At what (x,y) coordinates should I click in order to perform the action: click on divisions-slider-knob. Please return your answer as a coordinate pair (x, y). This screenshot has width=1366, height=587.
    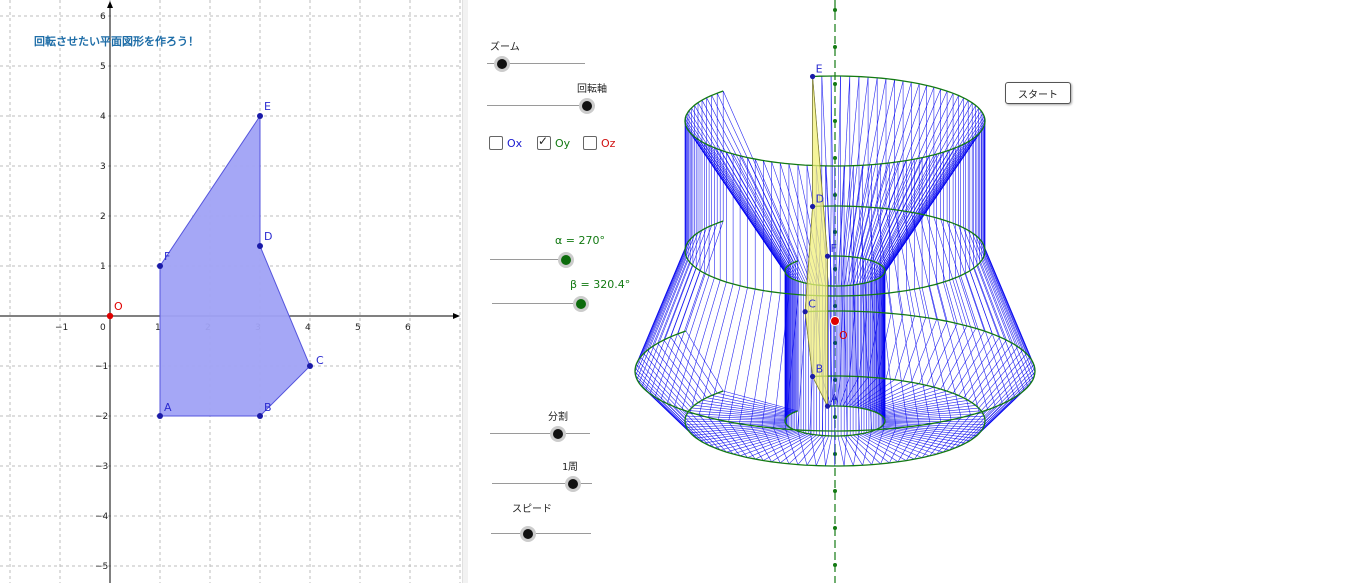
    Looking at the image, I should click on (558, 434).